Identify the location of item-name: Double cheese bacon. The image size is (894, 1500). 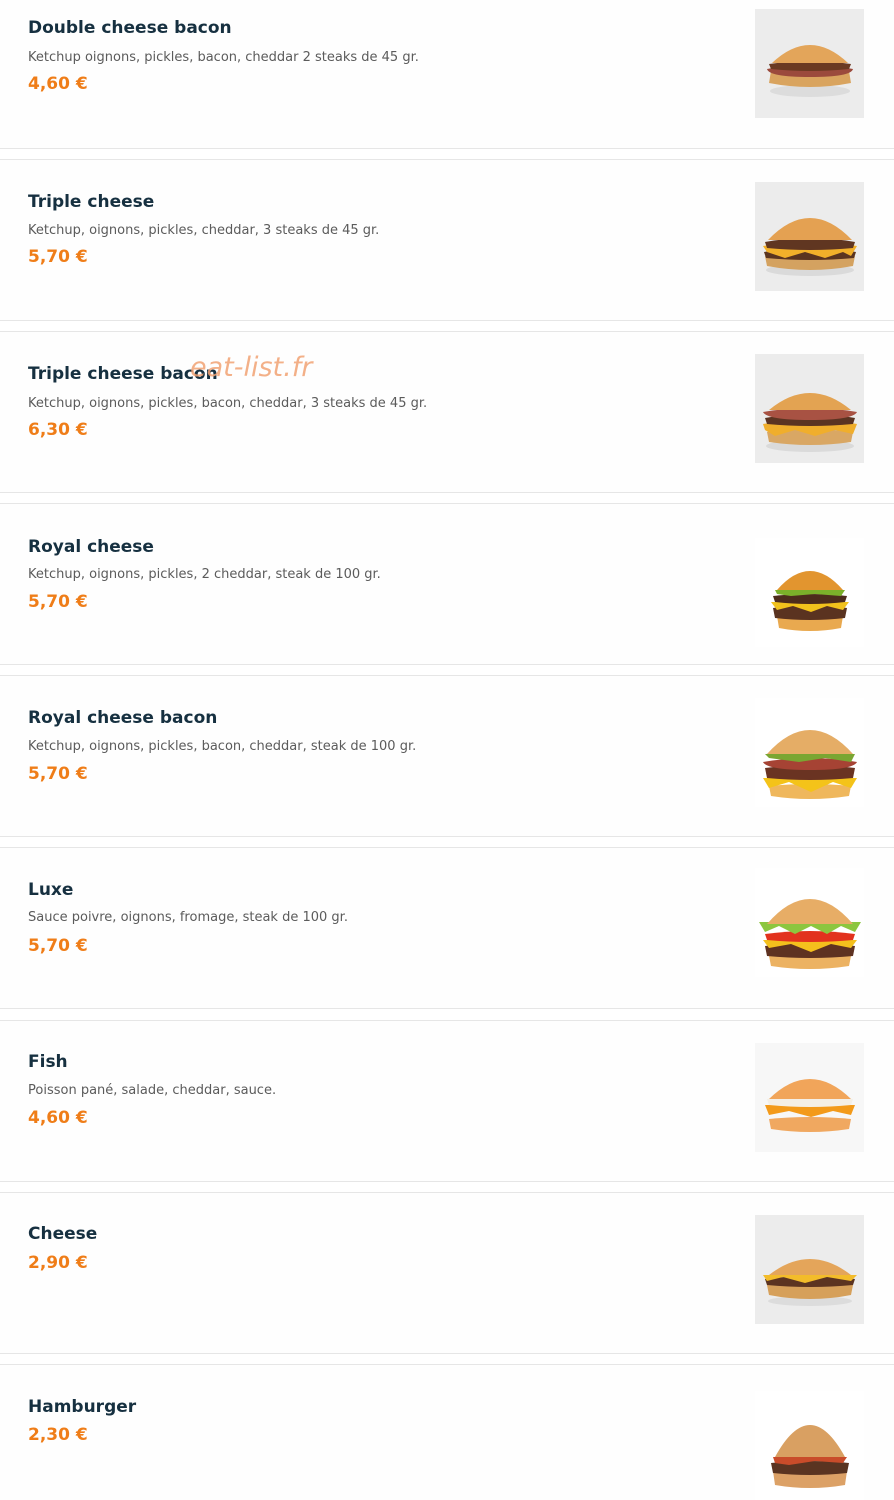
(130, 28).